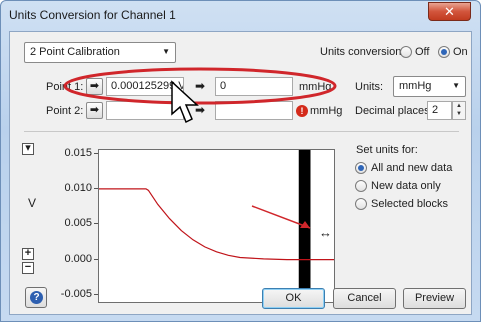 The height and width of the screenshot is (322, 481). What do you see at coordinates (325, 232) in the screenshot?
I see `drag-handle-icon: ↔` at bounding box center [325, 232].